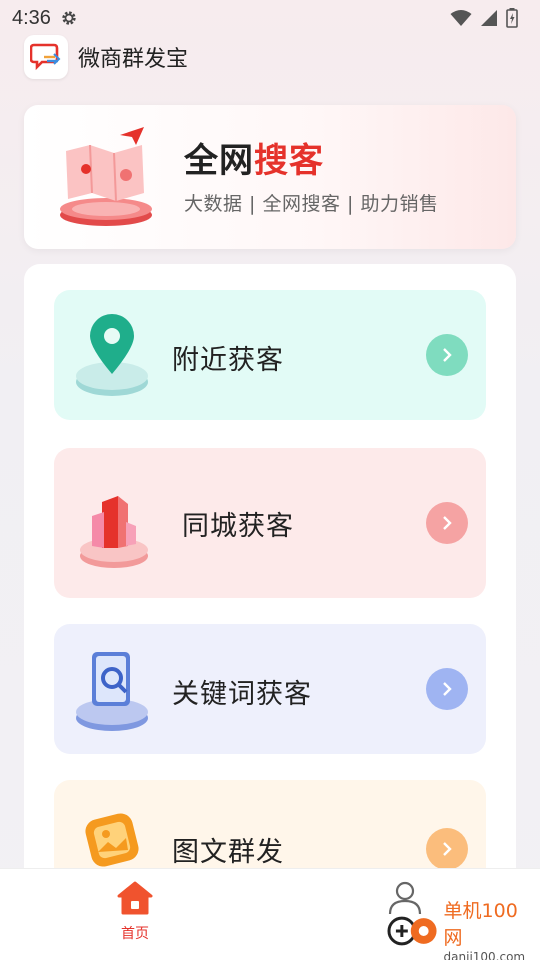  Describe the element at coordinates (461, 18) in the screenshot. I see `wifi-icon` at that location.